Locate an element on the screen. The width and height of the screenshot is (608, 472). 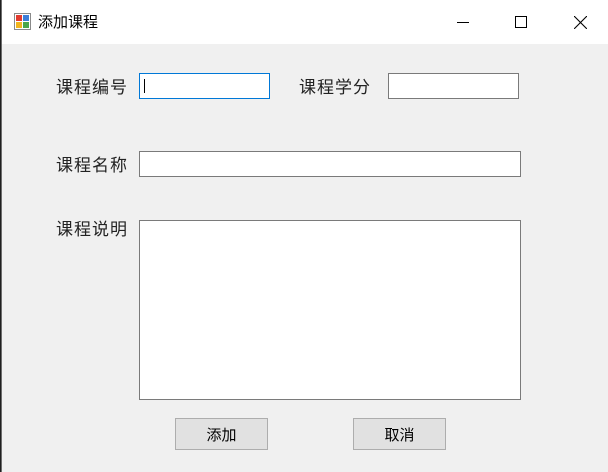
course-id-label: 课程编号 is located at coordinates (92, 88).